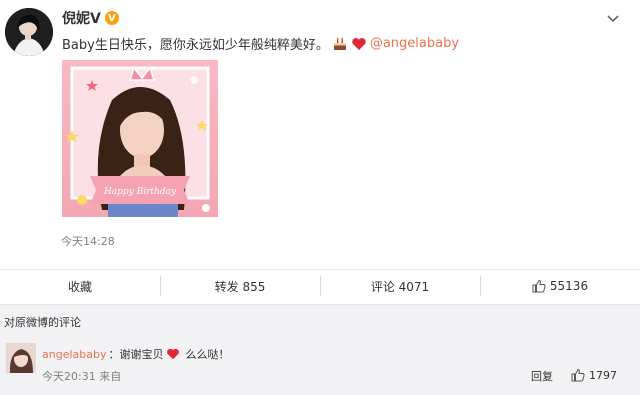 The height and width of the screenshot is (395, 640). What do you see at coordinates (140, 192) in the screenshot?
I see `photo-caption: Happy Birthday` at bounding box center [140, 192].